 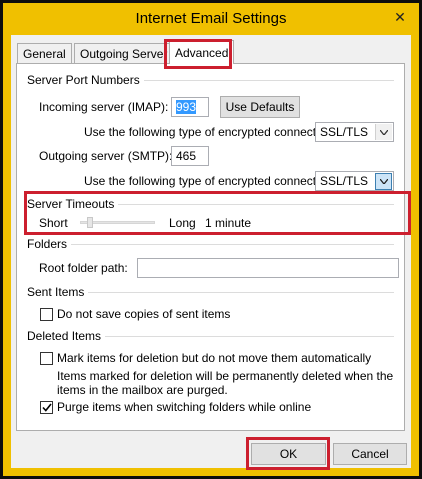 I want to click on server-port-numbers-heading: Server Port Numbers, so click(x=85, y=80).